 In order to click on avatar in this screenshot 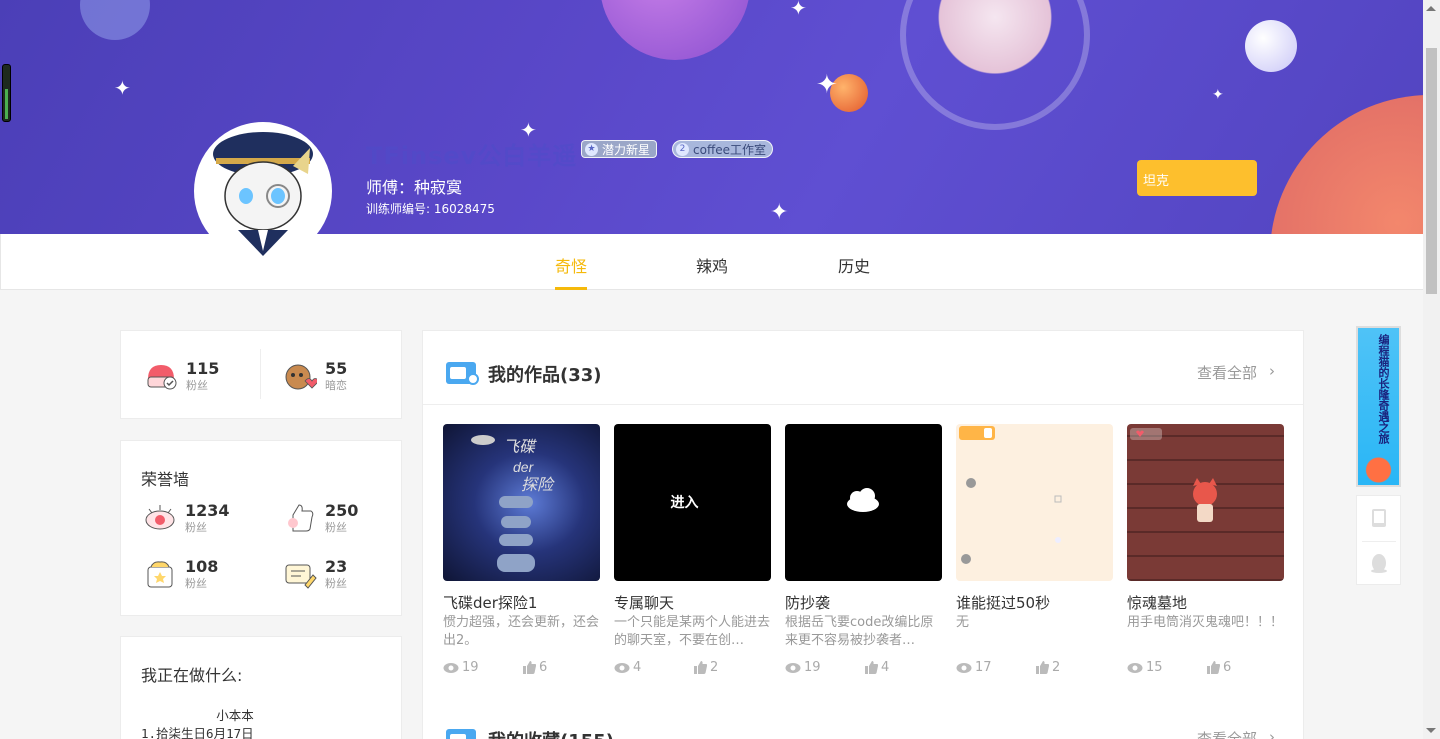, I will do `click(263, 191)`.